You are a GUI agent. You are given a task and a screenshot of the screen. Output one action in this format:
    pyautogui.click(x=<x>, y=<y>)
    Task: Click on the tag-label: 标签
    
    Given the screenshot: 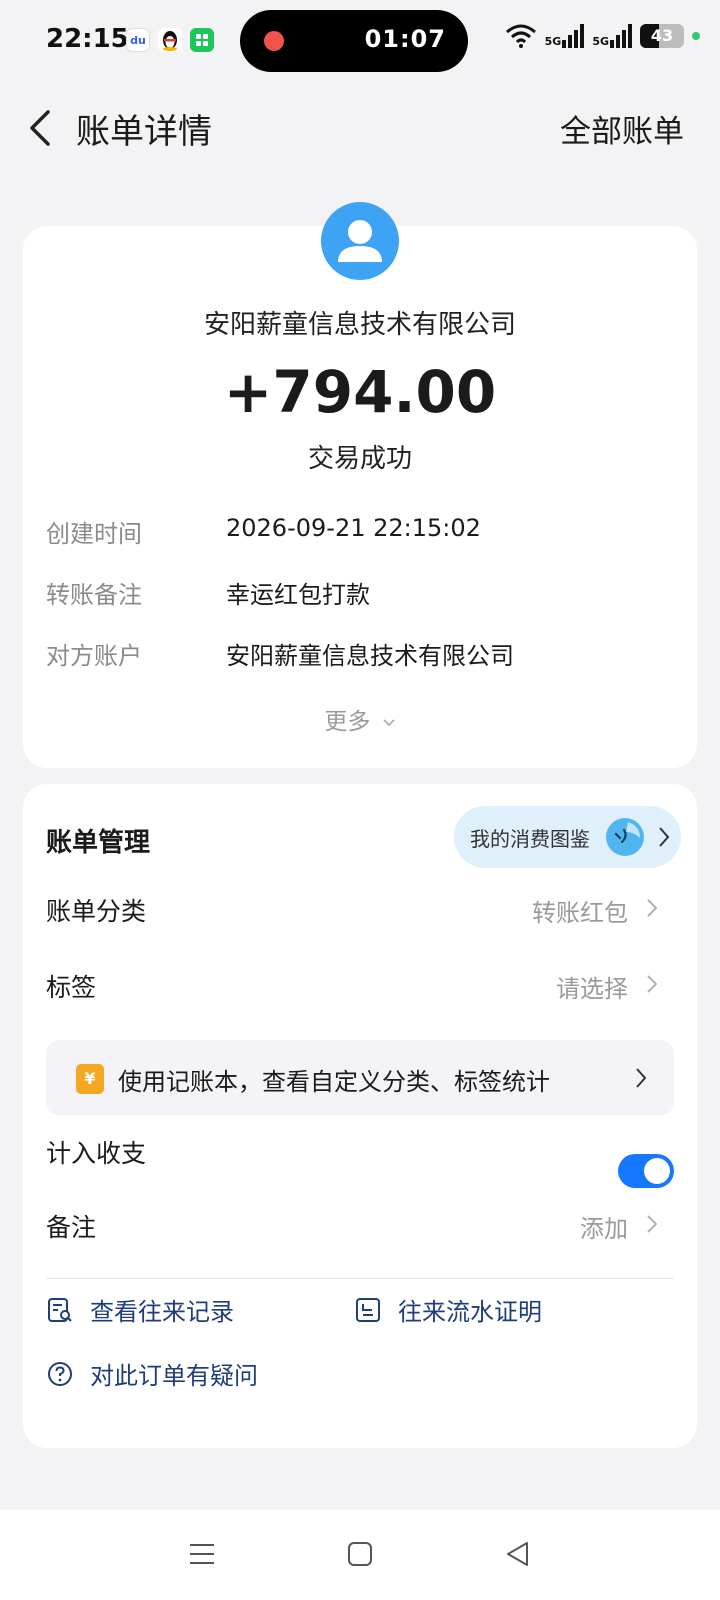 What is the action you would take?
    pyautogui.click(x=71, y=987)
    